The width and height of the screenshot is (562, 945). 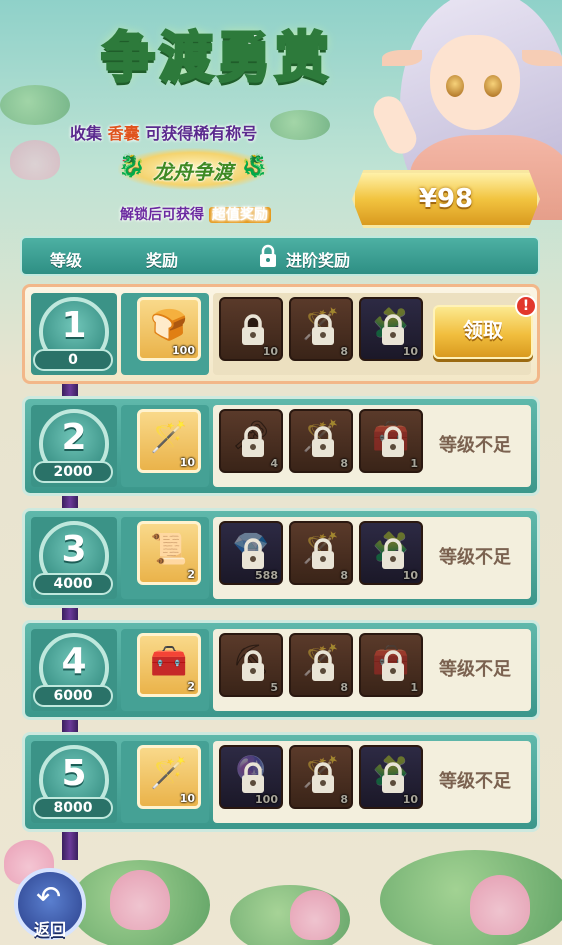 I want to click on back-label: 返回, so click(x=49, y=929).